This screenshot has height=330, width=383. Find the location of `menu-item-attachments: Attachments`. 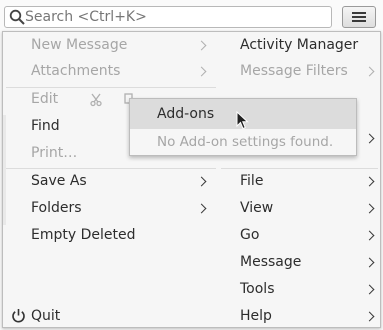

menu-item-attachments: Attachments is located at coordinates (75, 71).